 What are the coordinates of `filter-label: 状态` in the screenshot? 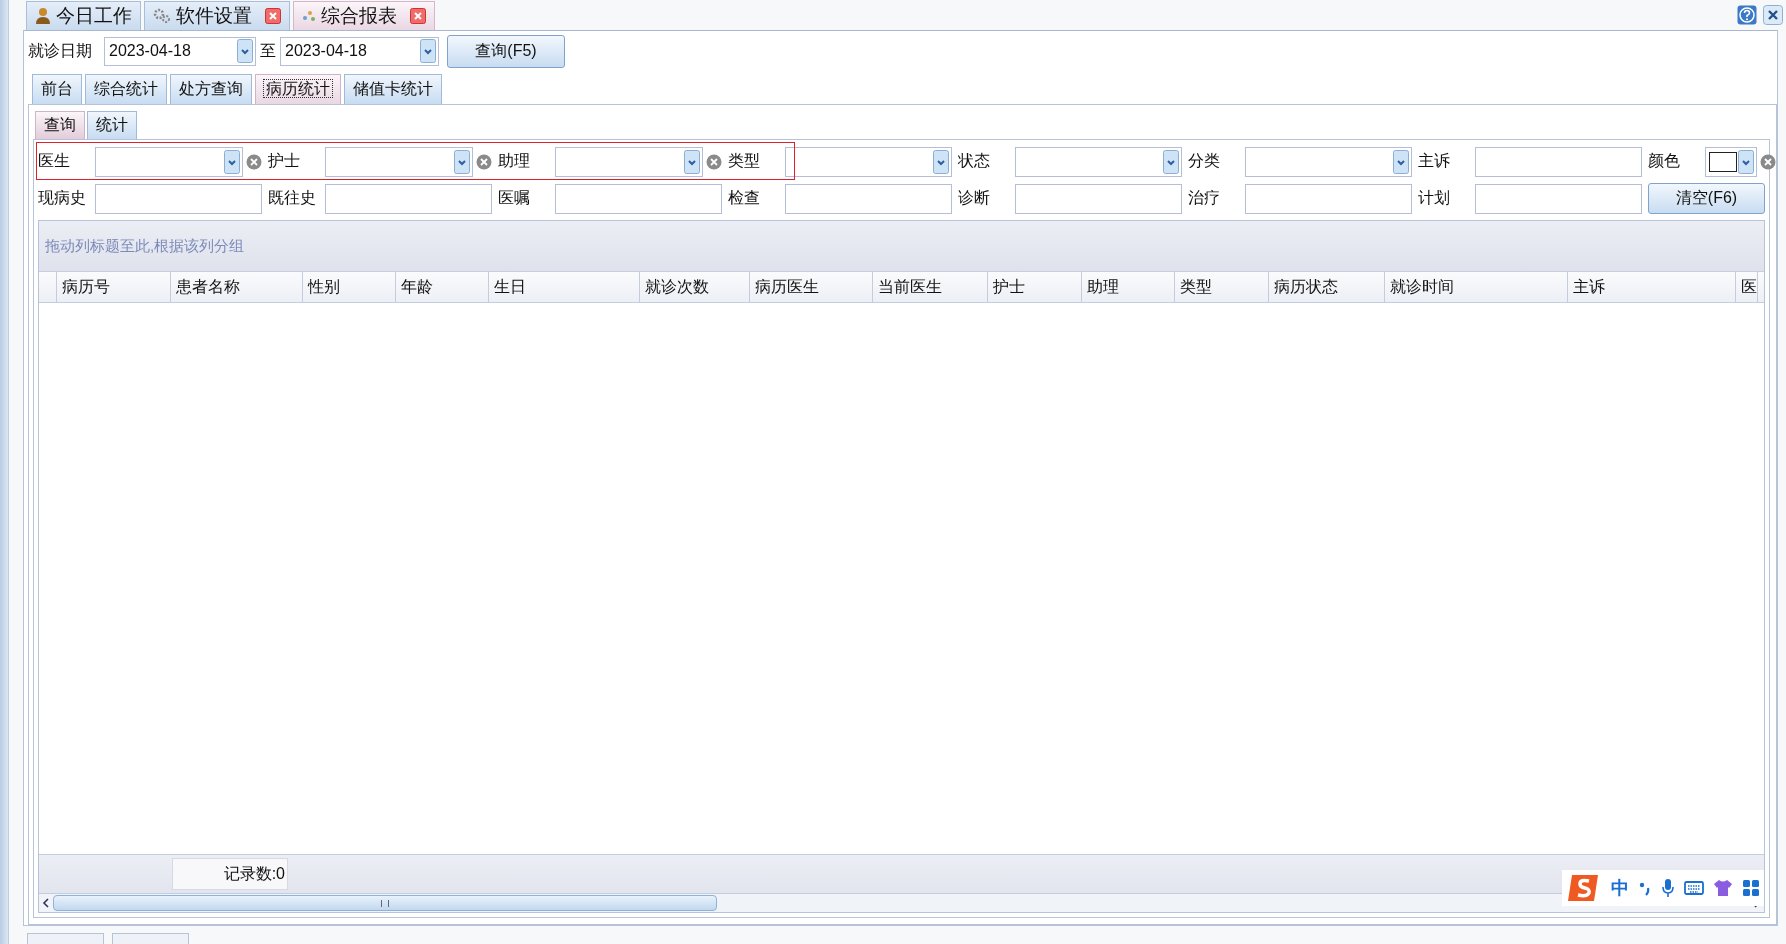 It's located at (974, 161).